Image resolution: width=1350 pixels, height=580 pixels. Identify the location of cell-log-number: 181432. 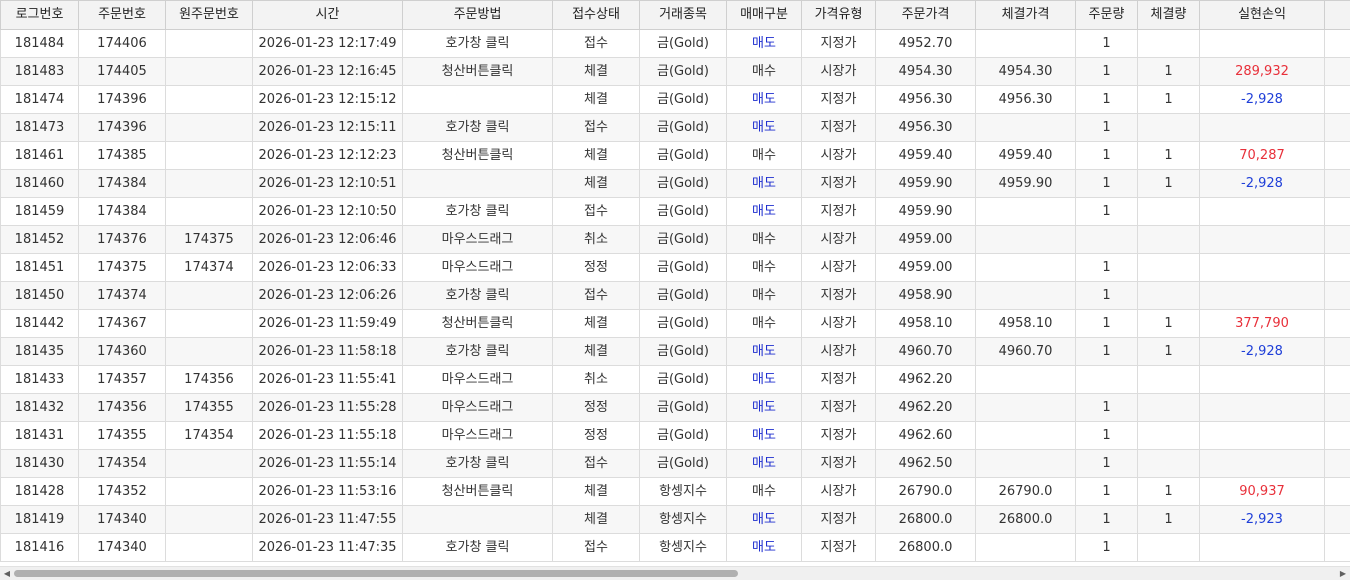
(40, 408).